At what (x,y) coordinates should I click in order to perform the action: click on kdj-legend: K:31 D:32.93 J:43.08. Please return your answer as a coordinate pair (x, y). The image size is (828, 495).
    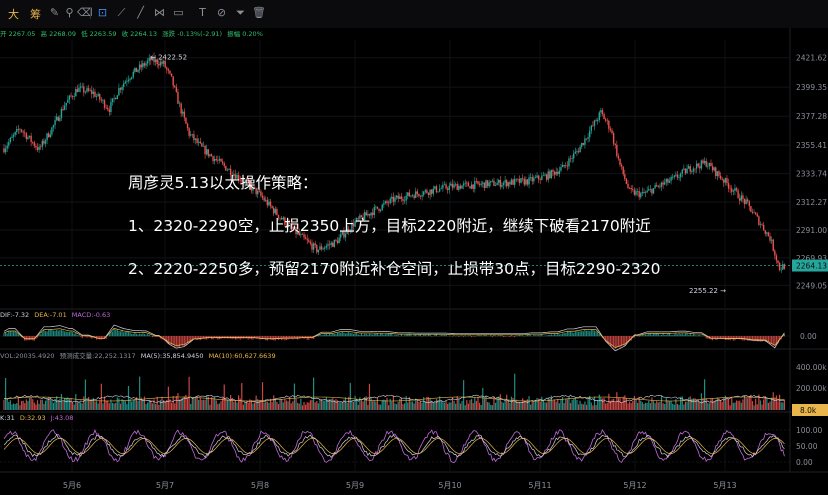
    Looking at the image, I should click on (38, 418).